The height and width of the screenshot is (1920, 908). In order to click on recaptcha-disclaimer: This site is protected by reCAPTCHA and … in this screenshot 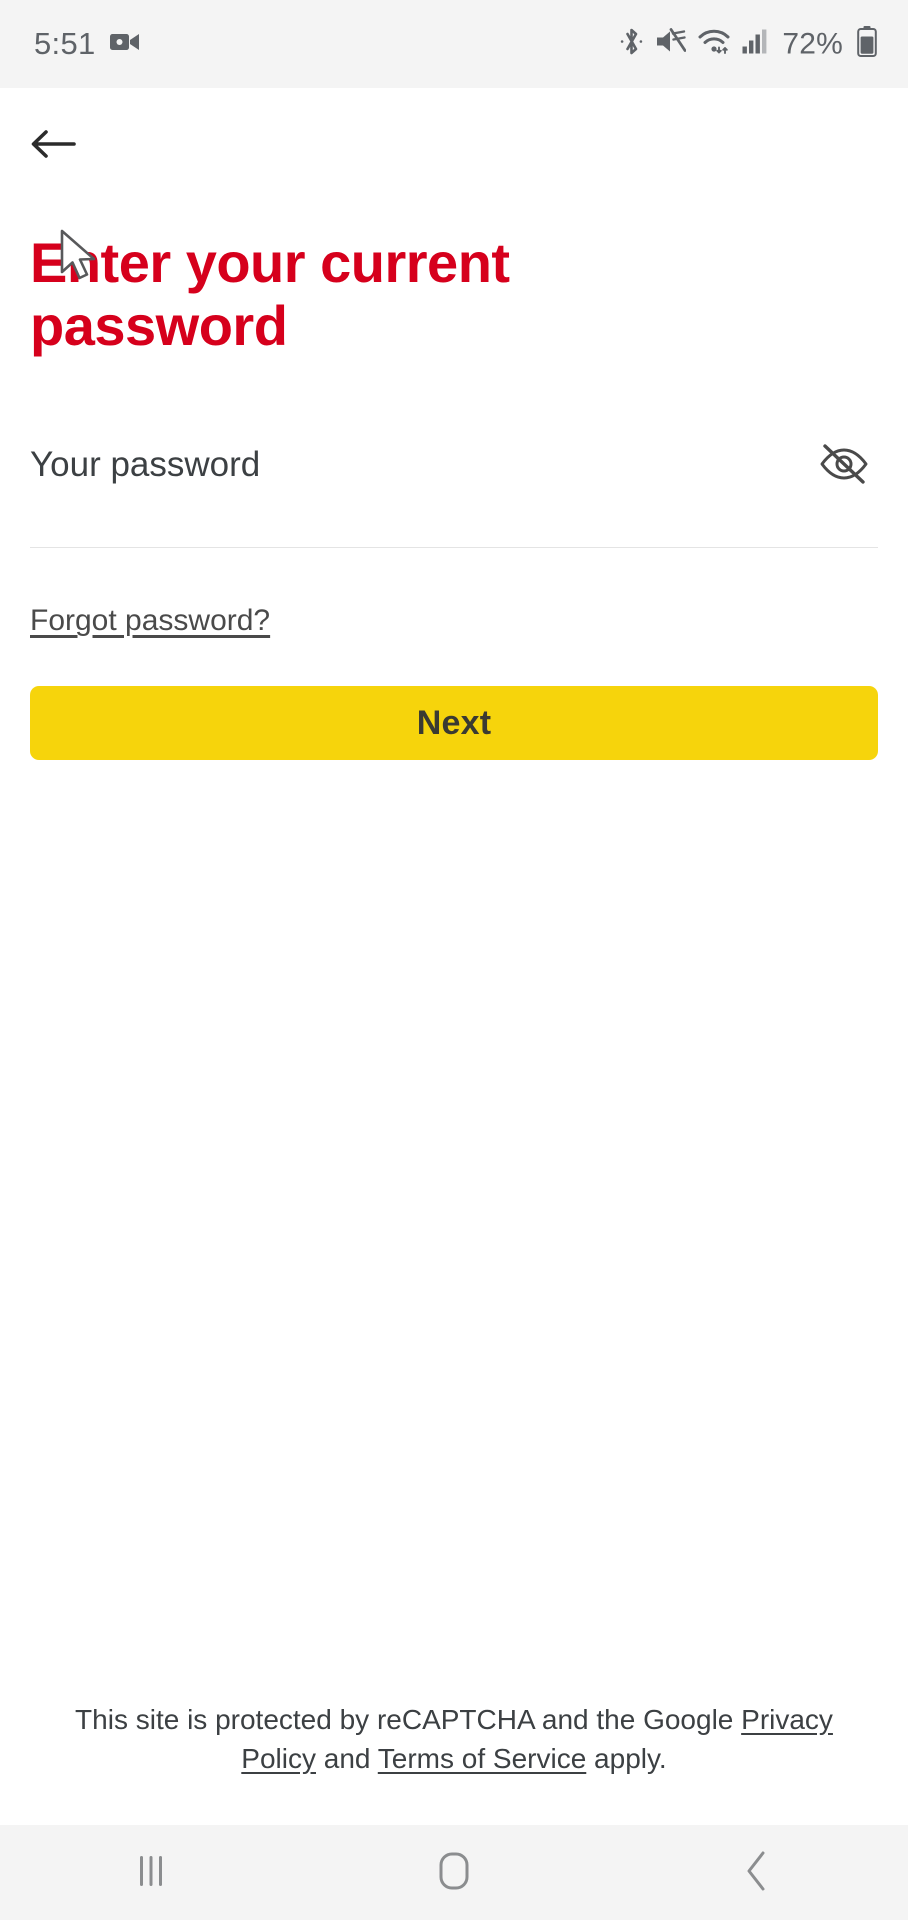, I will do `click(454, 1740)`.